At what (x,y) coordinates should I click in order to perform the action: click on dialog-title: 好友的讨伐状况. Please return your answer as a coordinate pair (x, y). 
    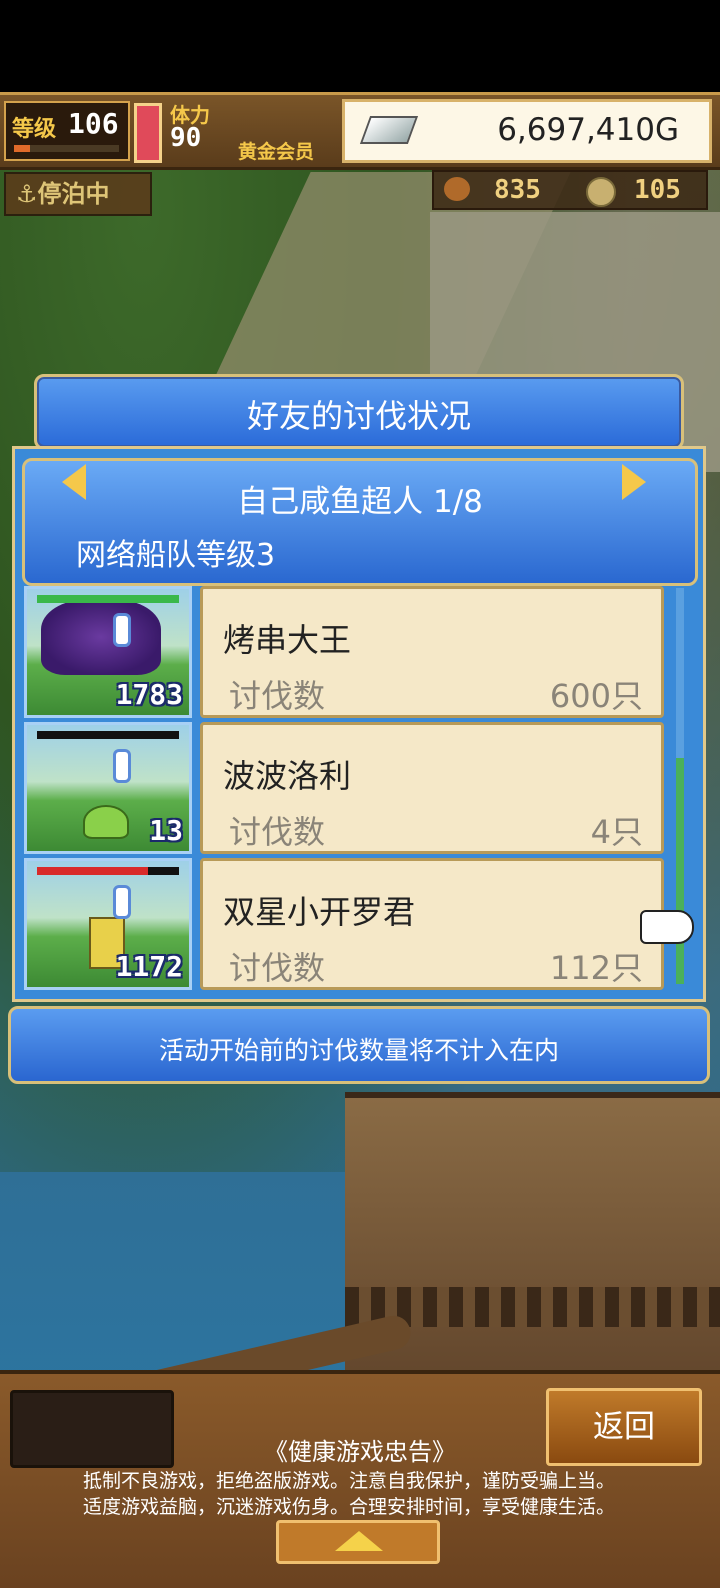
    Looking at the image, I should click on (358, 416).